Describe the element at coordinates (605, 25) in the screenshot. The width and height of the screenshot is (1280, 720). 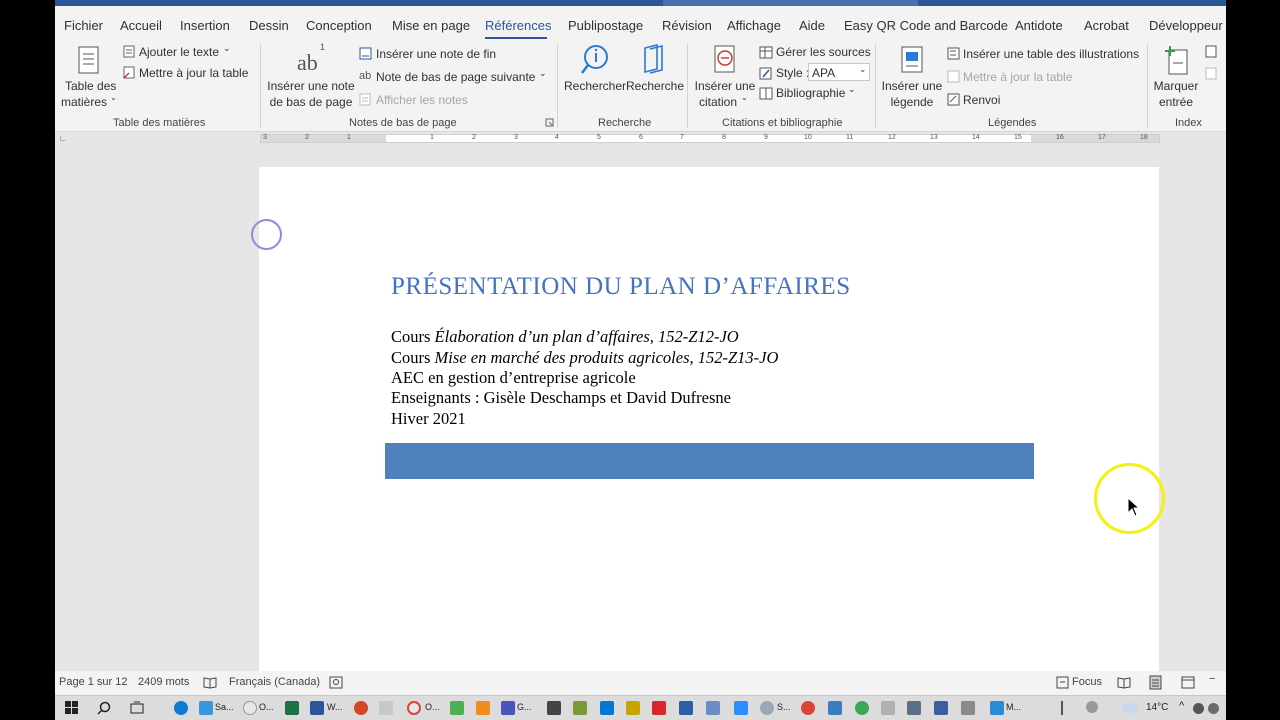
I see `tab-publipostage: Publipostage` at that location.